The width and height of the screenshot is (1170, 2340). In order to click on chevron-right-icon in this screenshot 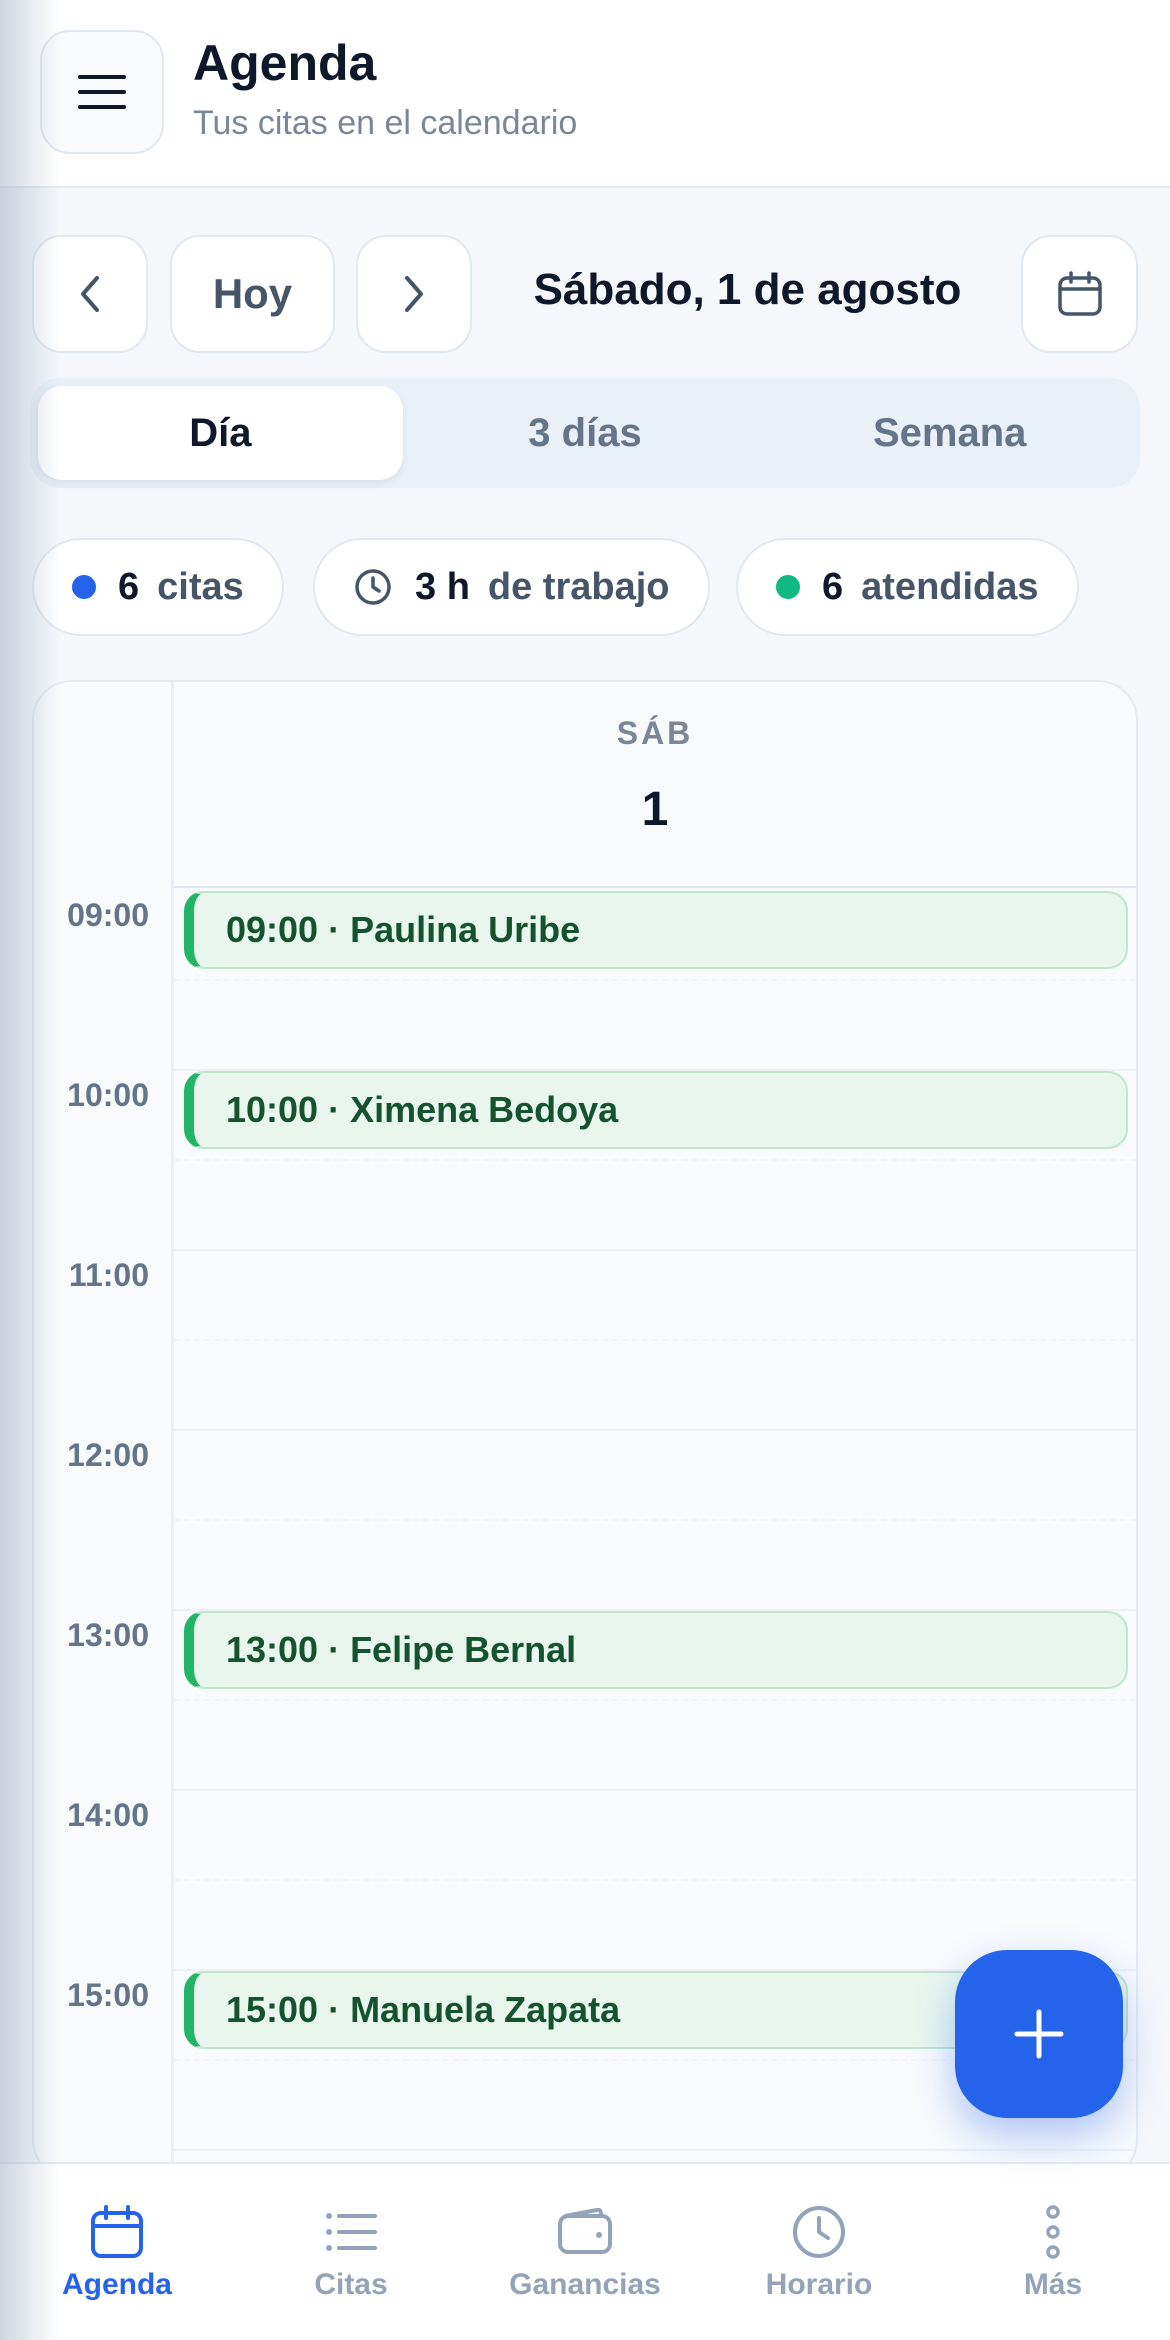, I will do `click(414, 294)`.